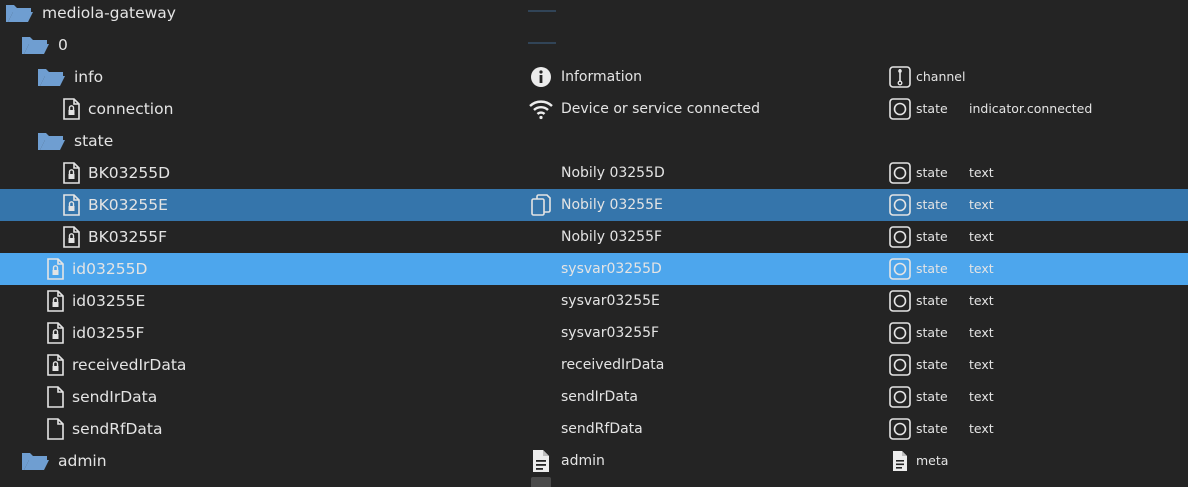  I want to click on tree-item-name: sendRfData, so click(117, 429).